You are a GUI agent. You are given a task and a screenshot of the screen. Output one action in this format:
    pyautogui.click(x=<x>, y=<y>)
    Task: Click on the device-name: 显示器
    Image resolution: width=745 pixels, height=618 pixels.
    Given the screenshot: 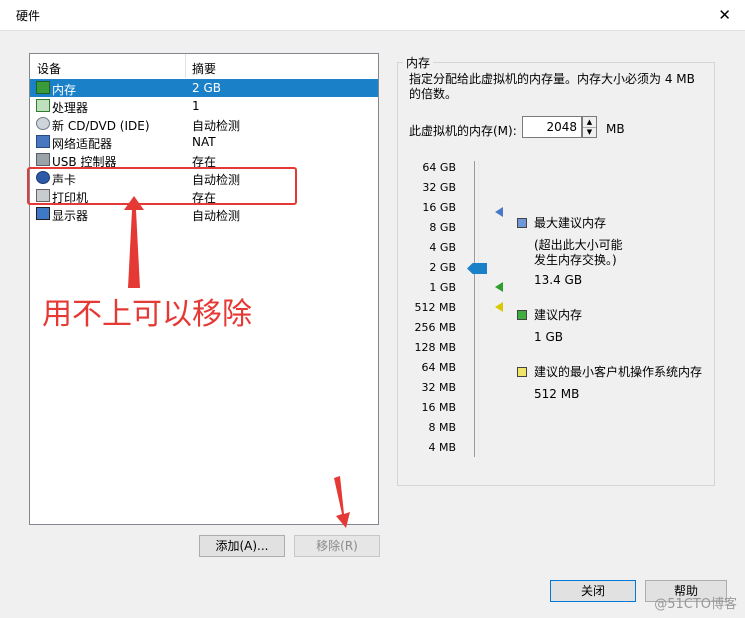 What is the action you would take?
    pyautogui.click(x=70, y=216)
    